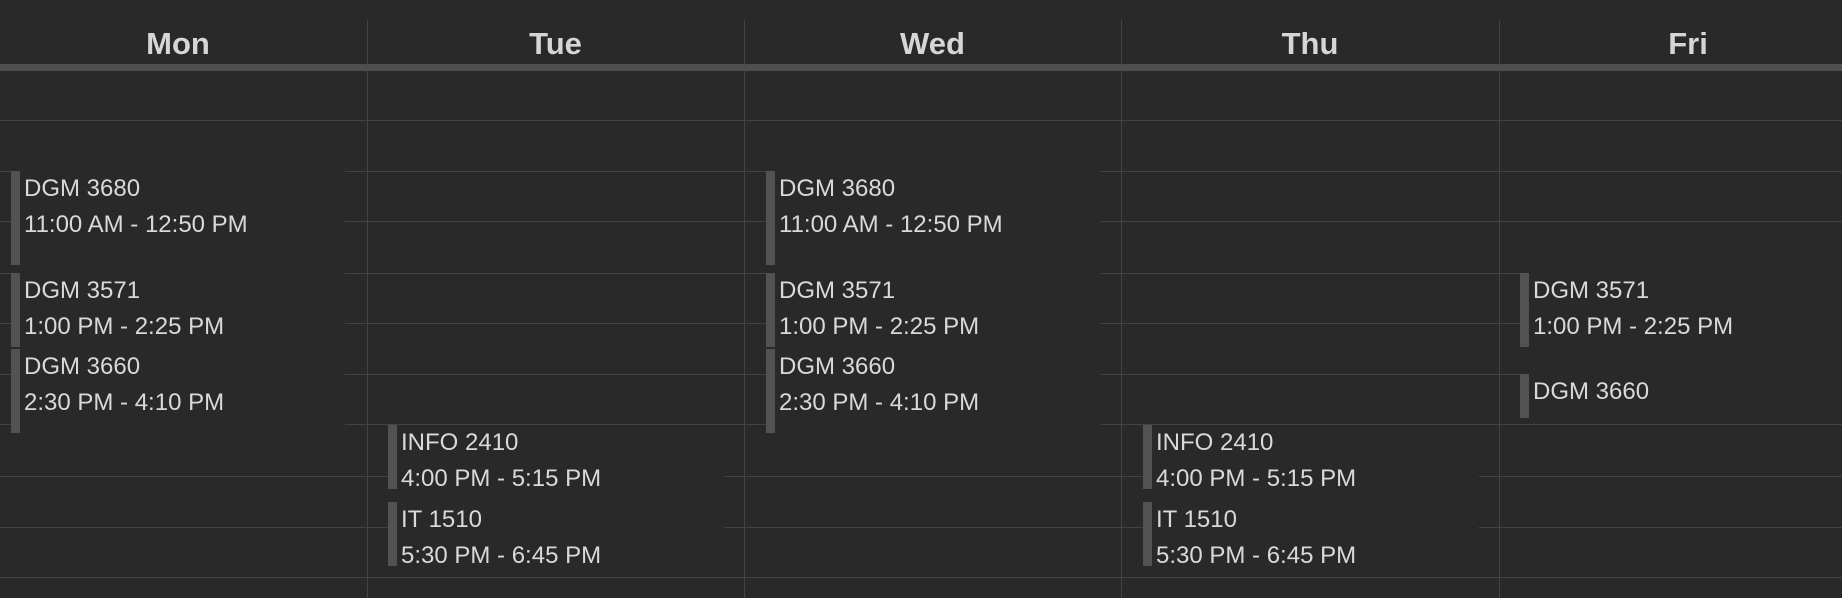 The height and width of the screenshot is (598, 1842). Describe the element at coordinates (1681, 396) in the screenshot. I see `event-block: DGM 3660` at that location.